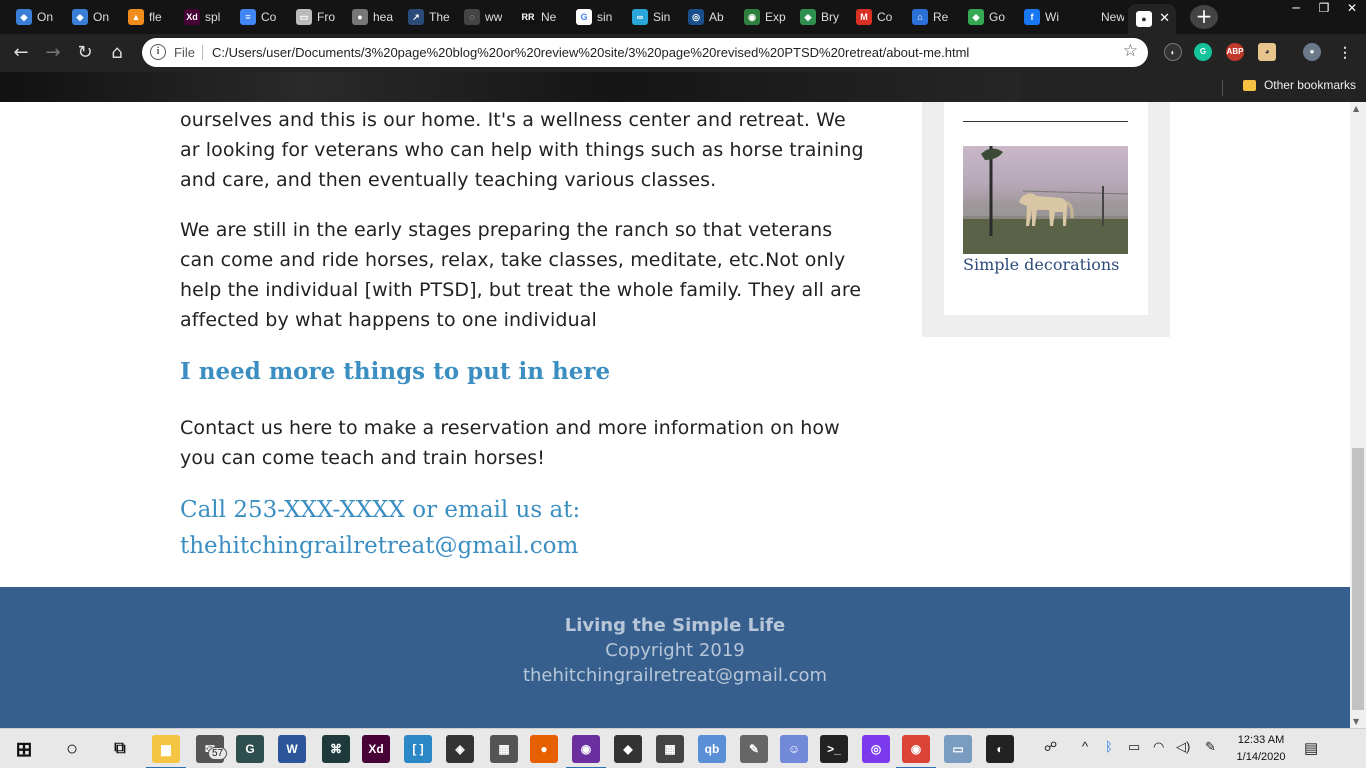 The height and width of the screenshot is (768, 1366). I want to click on bookmarks-strip, so click(510, 87).